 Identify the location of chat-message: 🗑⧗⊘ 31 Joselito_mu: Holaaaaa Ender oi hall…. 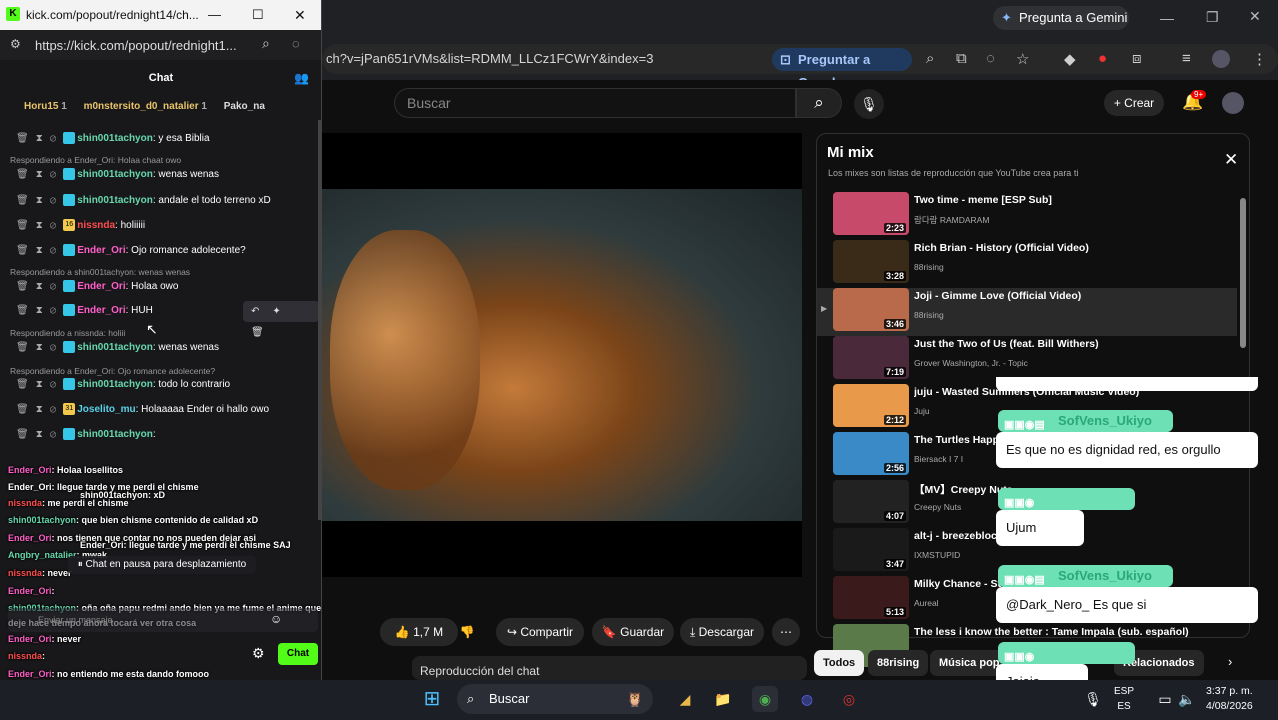
(160, 410).